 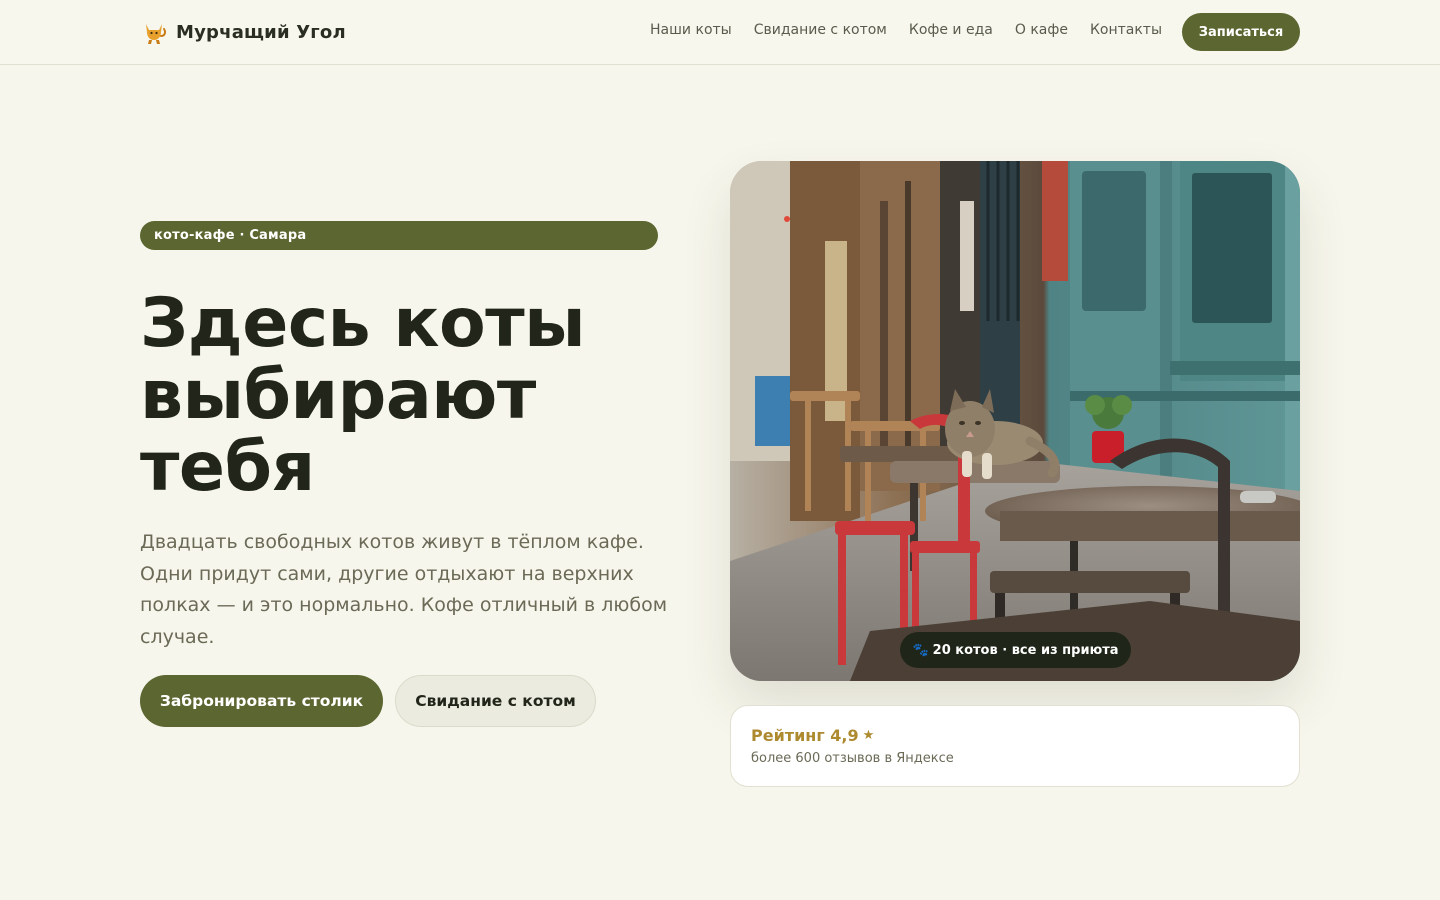 I want to click on nav-link-cat-date: Свидание с котом, so click(x=820, y=30).